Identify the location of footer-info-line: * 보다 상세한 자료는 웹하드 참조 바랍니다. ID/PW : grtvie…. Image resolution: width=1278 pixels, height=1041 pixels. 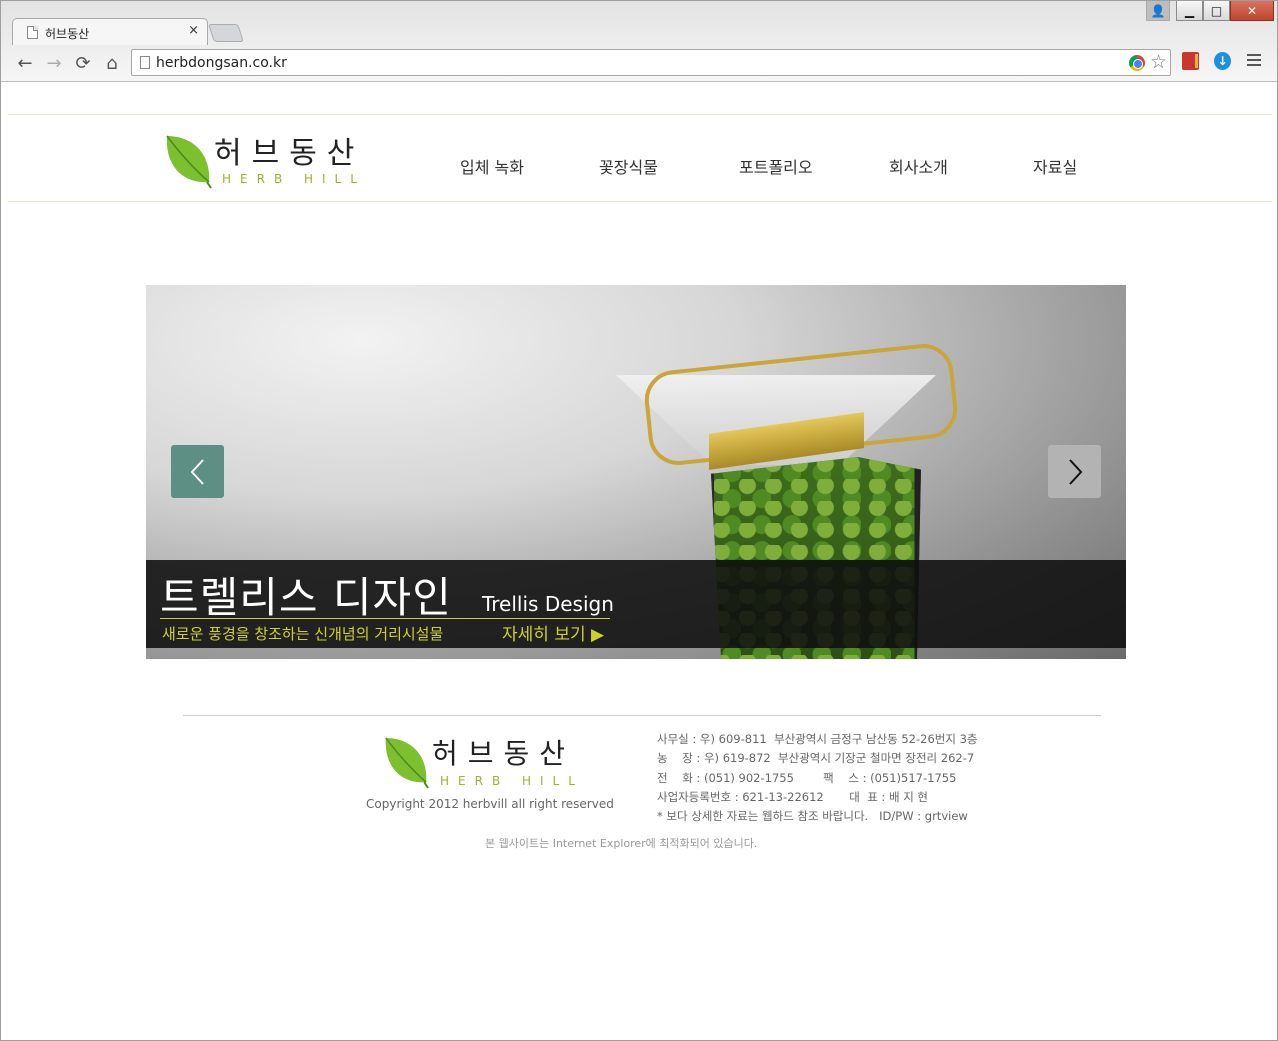
(812, 816).